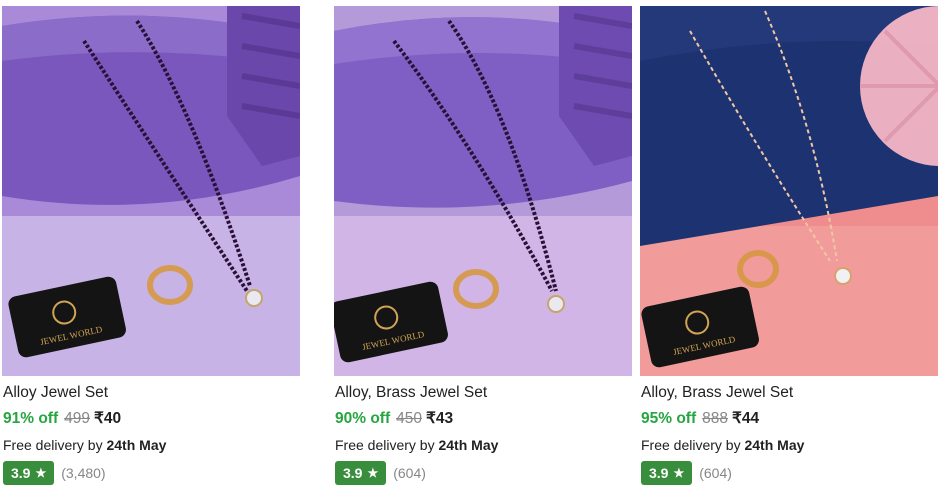 This screenshot has height=490, width=944. I want to click on discount-text: 95% off, so click(669, 418).